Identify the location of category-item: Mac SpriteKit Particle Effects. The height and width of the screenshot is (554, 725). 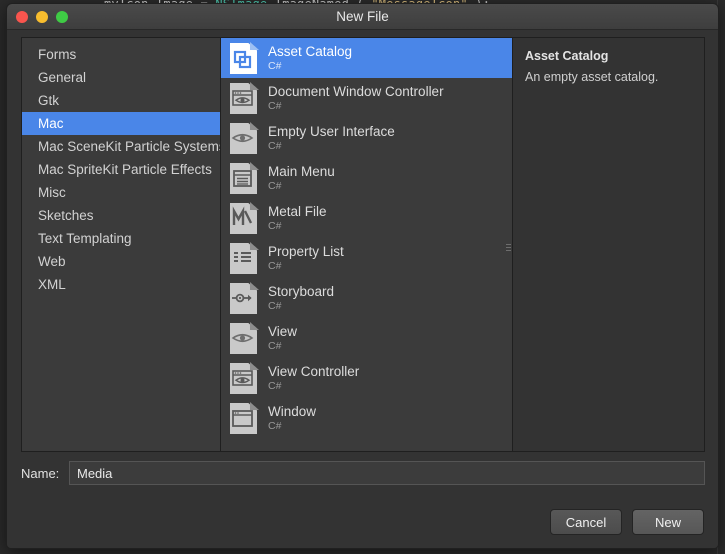
(121, 169).